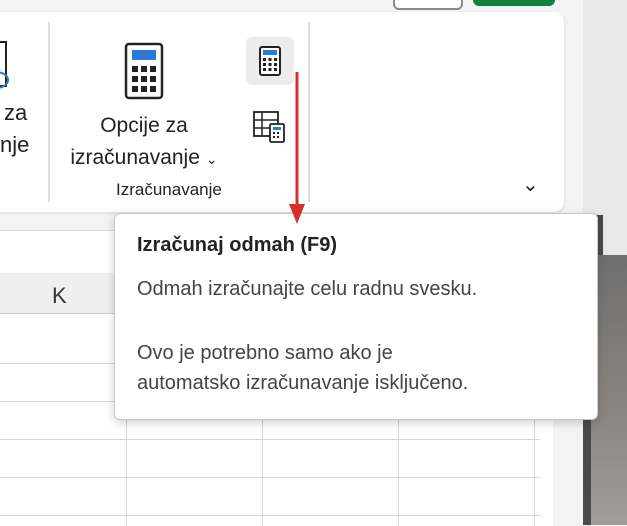 This screenshot has width=627, height=526. What do you see at coordinates (428, 5) in the screenshot?
I see `top-button-outline` at bounding box center [428, 5].